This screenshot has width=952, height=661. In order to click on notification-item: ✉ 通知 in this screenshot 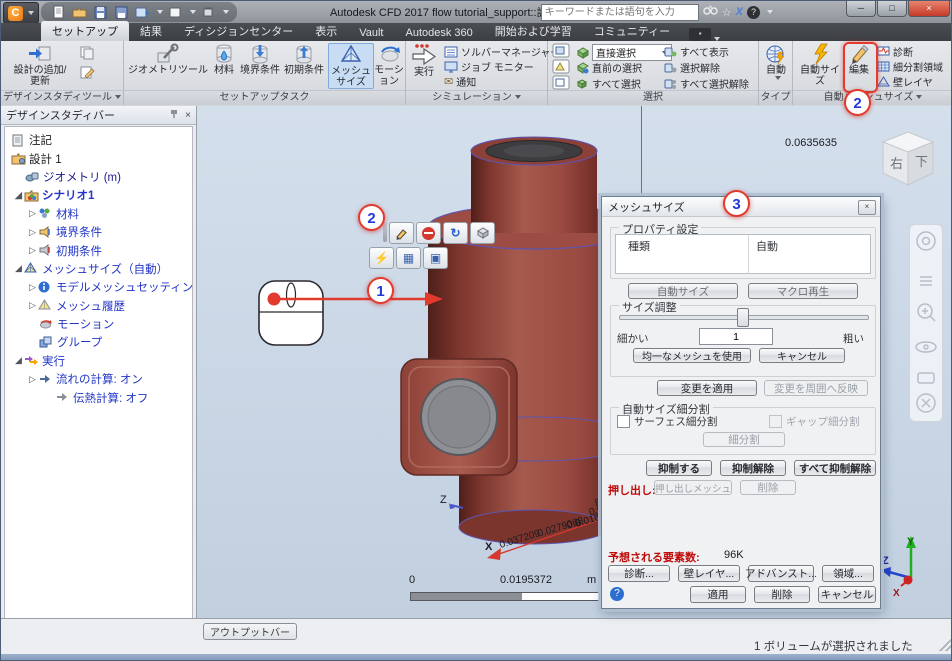, I will do `click(460, 81)`.